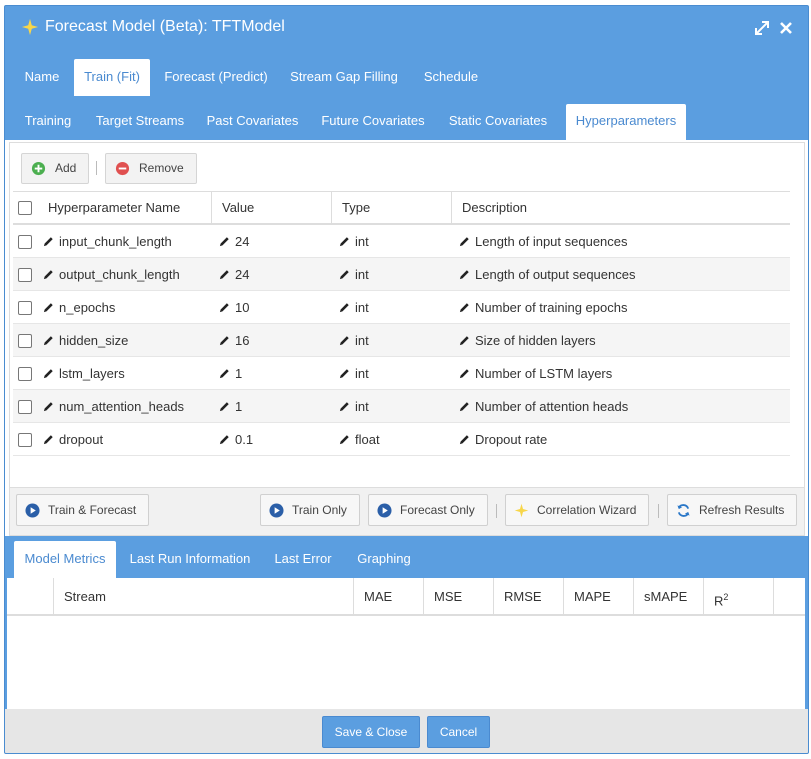 Image resolution: width=811 pixels, height=759 pixels. I want to click on cell-description: Number of LSTM layers, so click(535, 373).